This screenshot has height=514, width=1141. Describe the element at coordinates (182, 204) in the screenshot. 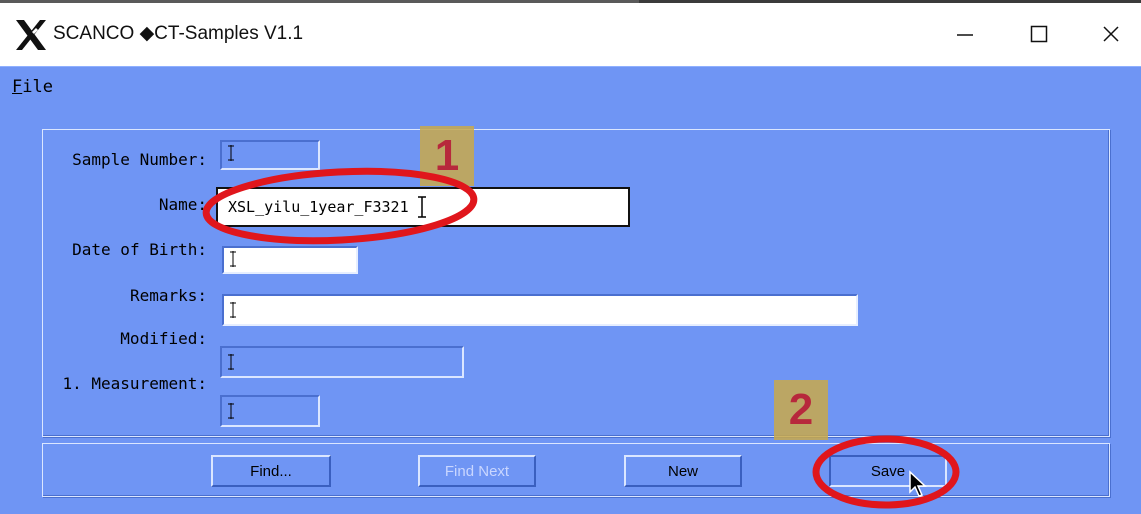

I see `name-label: Name:` at that location.